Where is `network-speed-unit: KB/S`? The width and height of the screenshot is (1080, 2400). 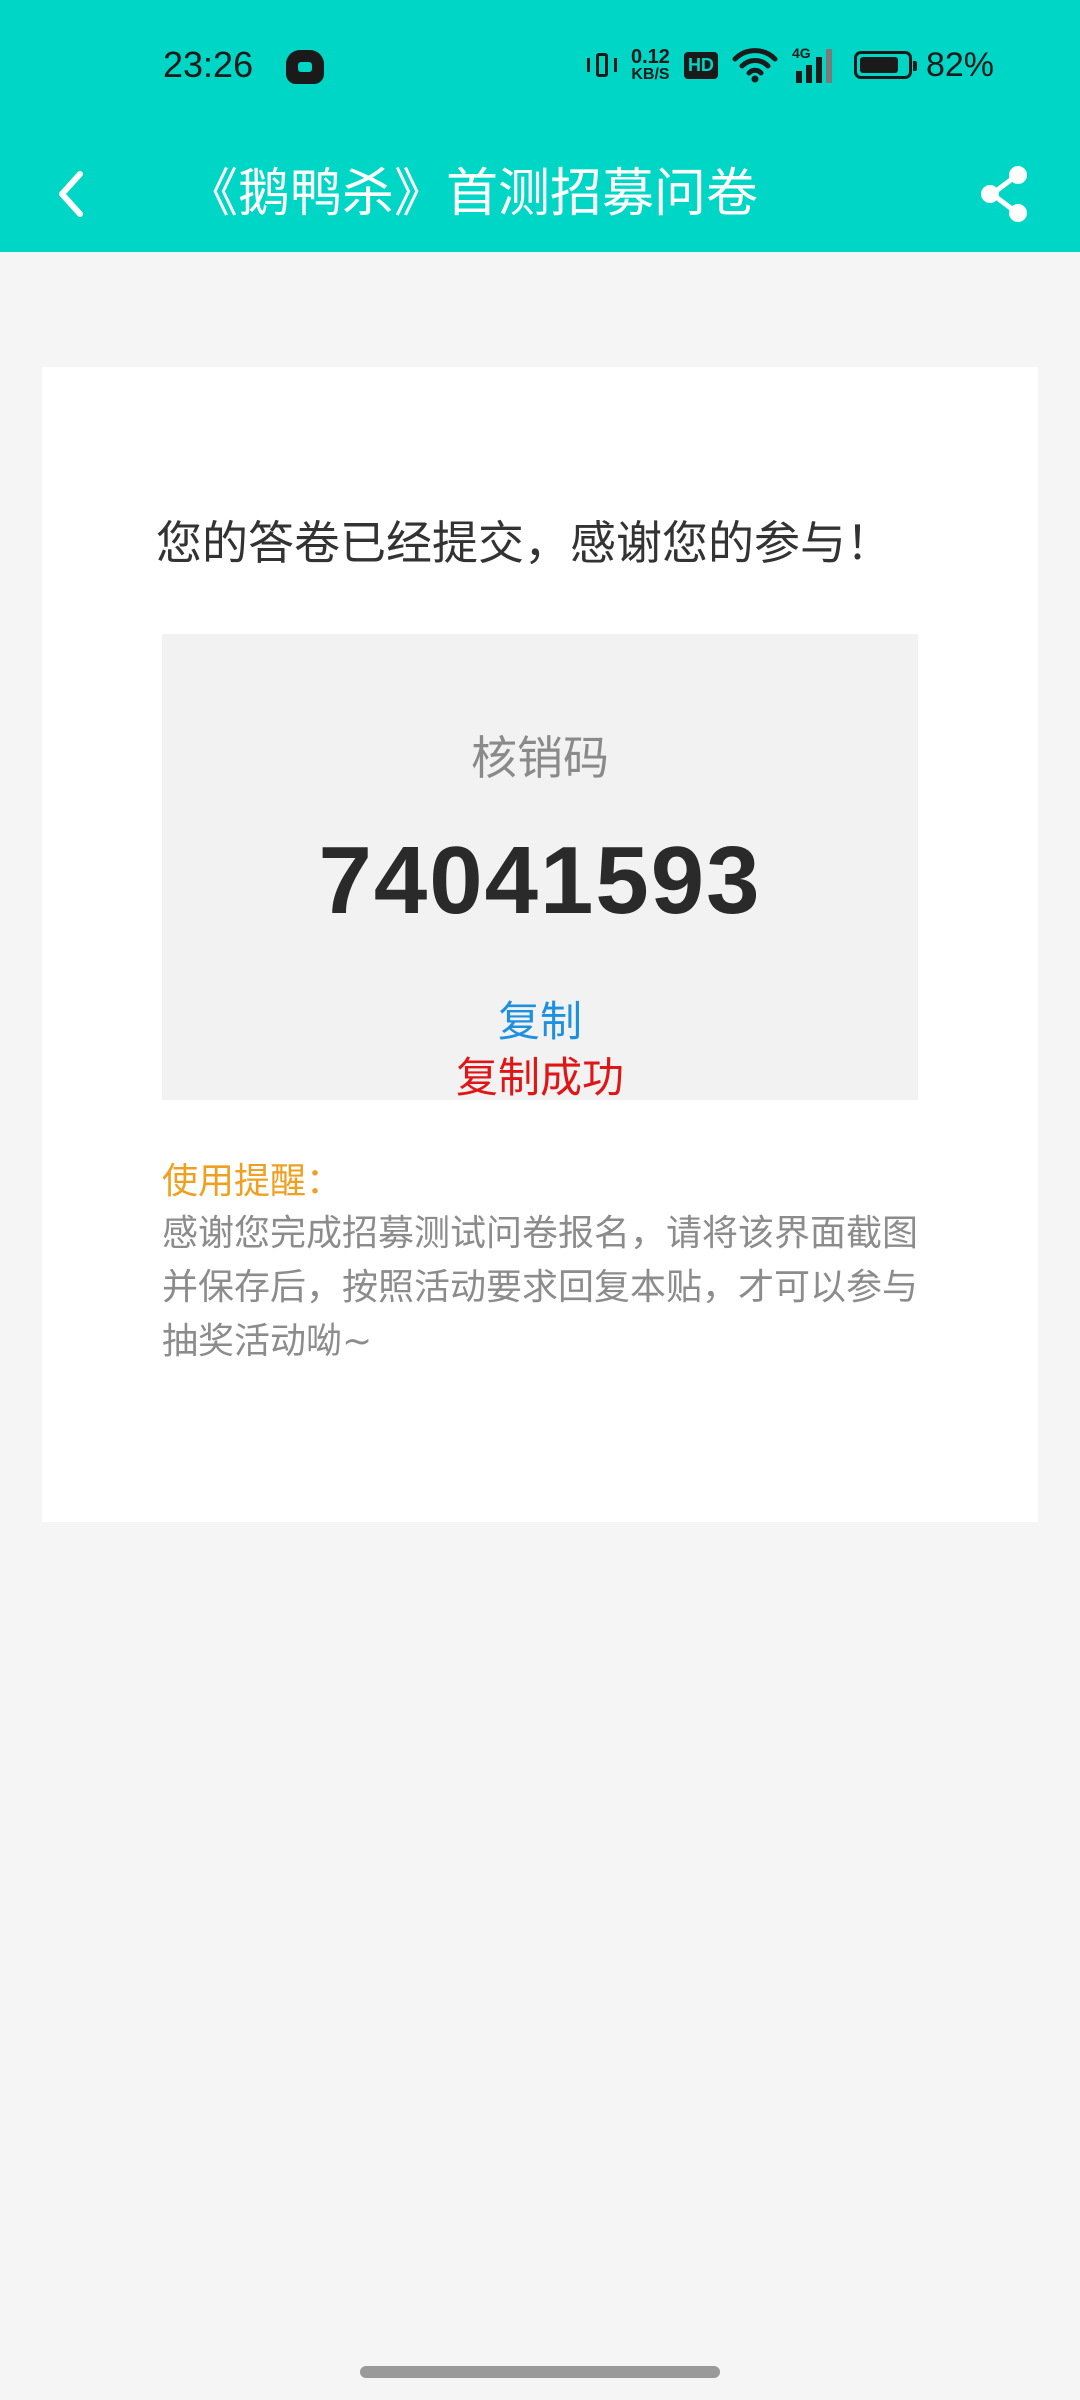
network-speed-unit: KB/S is located at coordinates (650, 74).